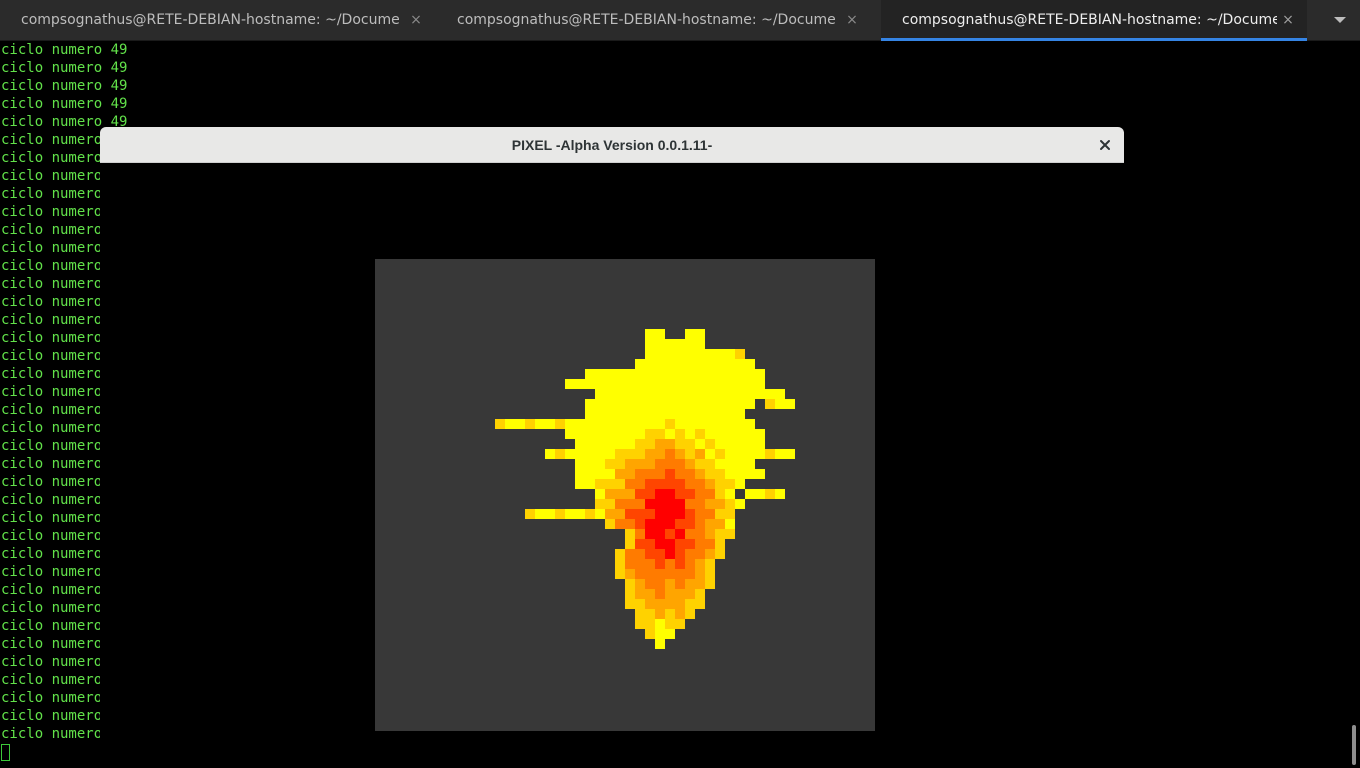  Describe the element at coordinates (1340, 20) in the screenshot. I see `chevron-down-icon` at that location.